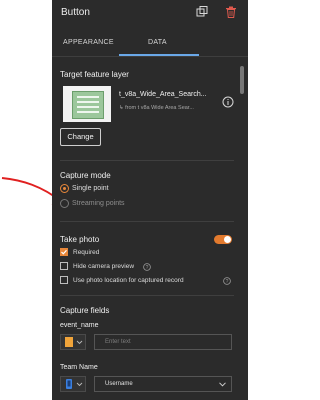 This screenshot has width=320, height=400. Describe the element at coordinates (85, 310) in the screenshot. I see `capture-fields-heading: Capture fields` at that location.